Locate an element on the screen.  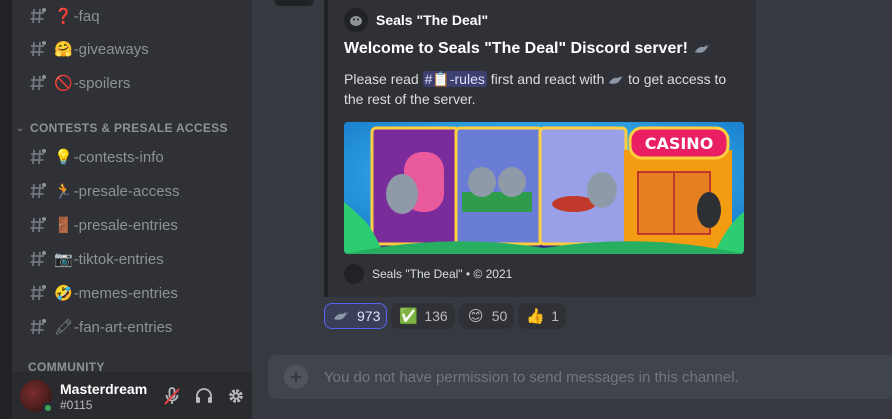
server-list-edge is located at coordinates (6, 209).